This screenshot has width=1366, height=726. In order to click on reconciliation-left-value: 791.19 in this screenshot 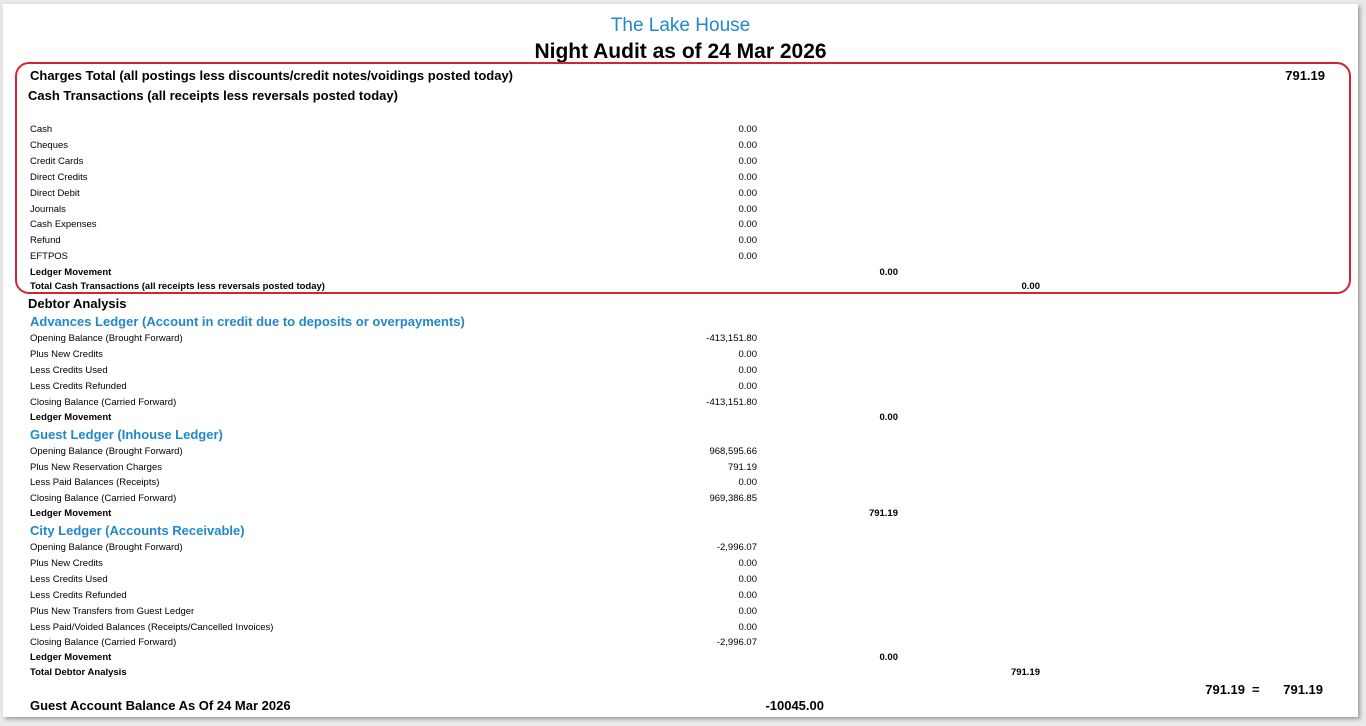, I will do `click(1225, 689)`.